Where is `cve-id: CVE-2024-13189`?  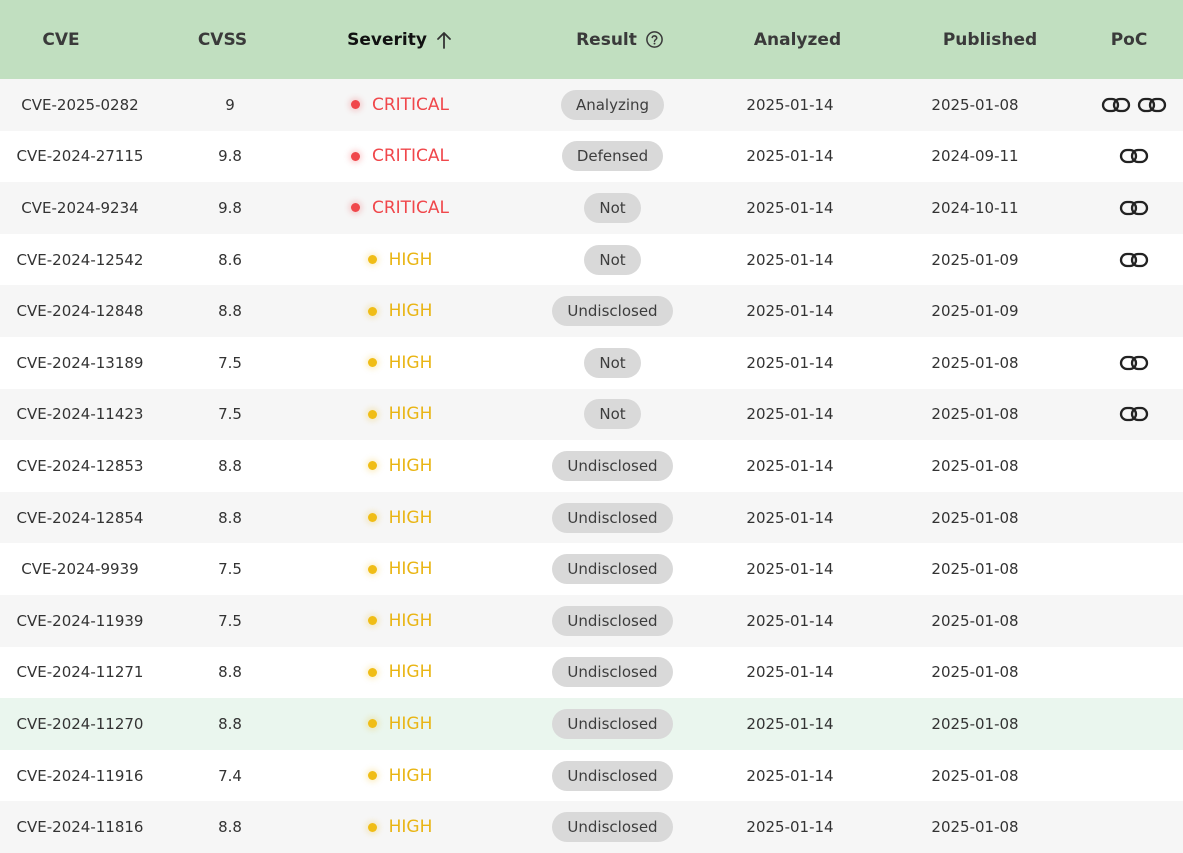
cve-id: CVE-2024-13189 is located at coordinates (80, 363).